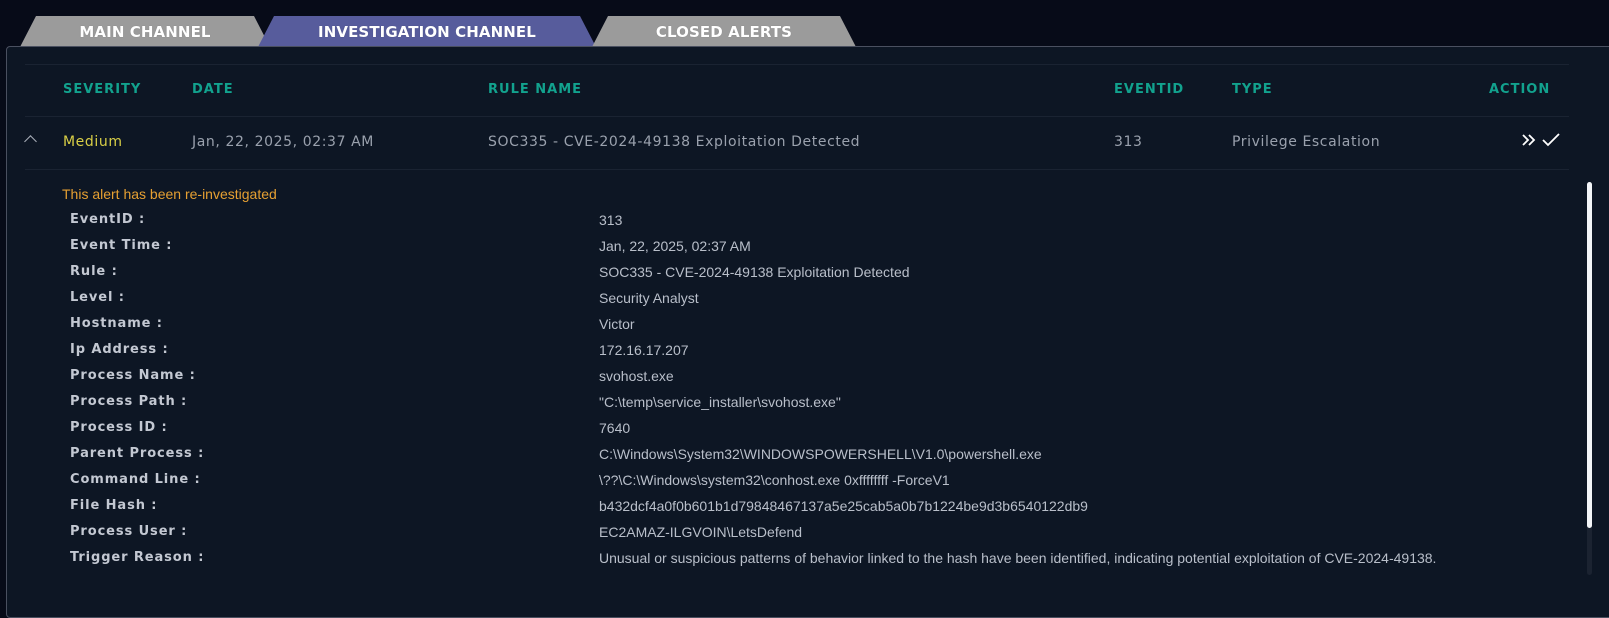 The width and height of the screenshot is (1609, 618). I want to click on detail-label: EventID :, so click(108, 219).